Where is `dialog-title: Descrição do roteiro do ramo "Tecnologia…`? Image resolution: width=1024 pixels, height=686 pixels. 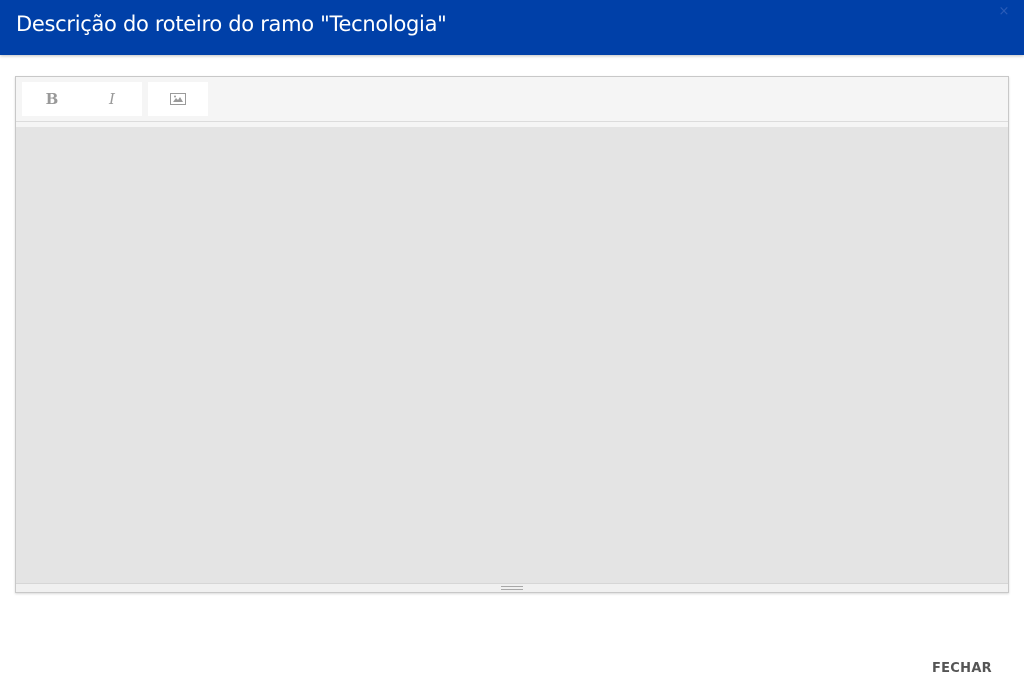
dialog-title: Descrição do roteiro do ramo "Tecnologia… is located at coordinates (231, 24).